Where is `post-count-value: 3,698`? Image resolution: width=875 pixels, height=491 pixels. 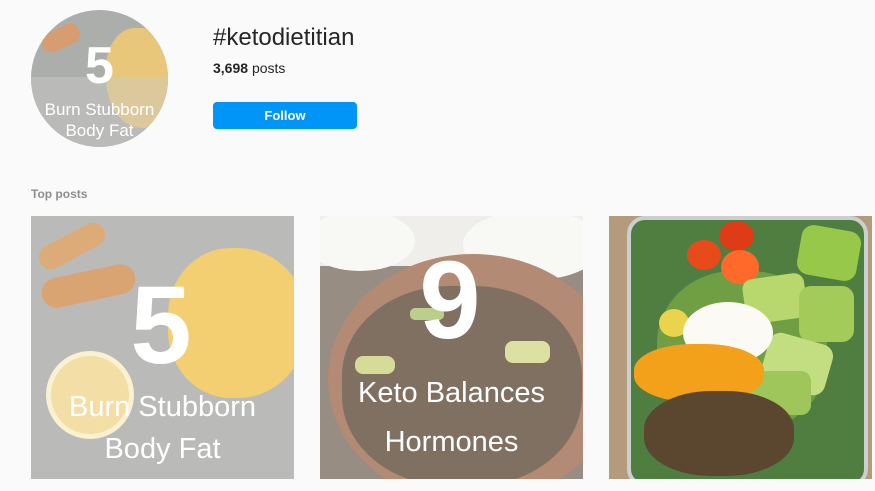 post-count-value: 3,698 is located at coordinates (231, 68).